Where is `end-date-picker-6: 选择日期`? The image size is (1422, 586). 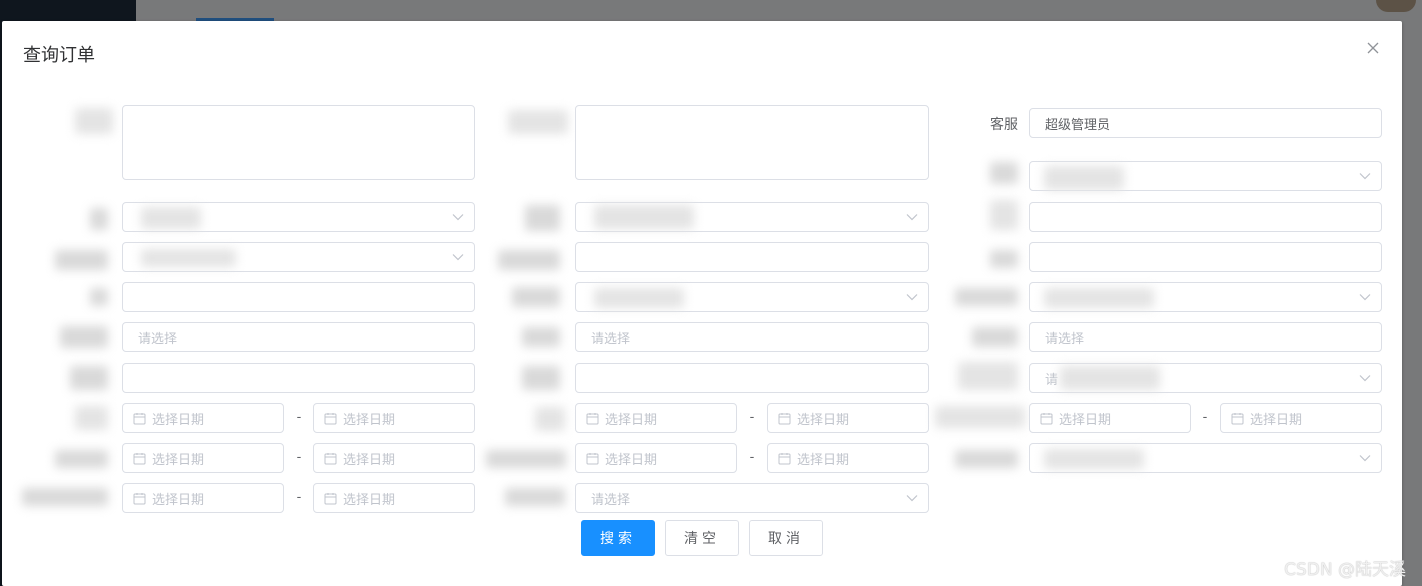 end-date-picker-6: 选择日期 is located at coordinates (1301, 418).